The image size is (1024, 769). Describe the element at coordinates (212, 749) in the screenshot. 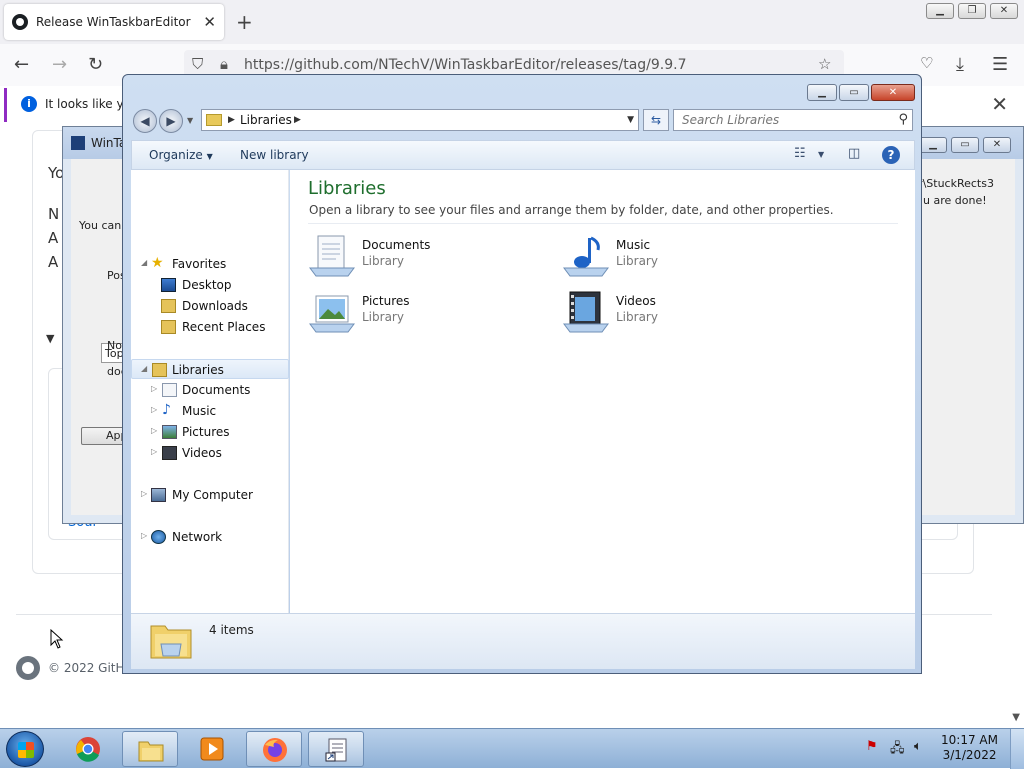

I see `taskbar-media-player` at that location.